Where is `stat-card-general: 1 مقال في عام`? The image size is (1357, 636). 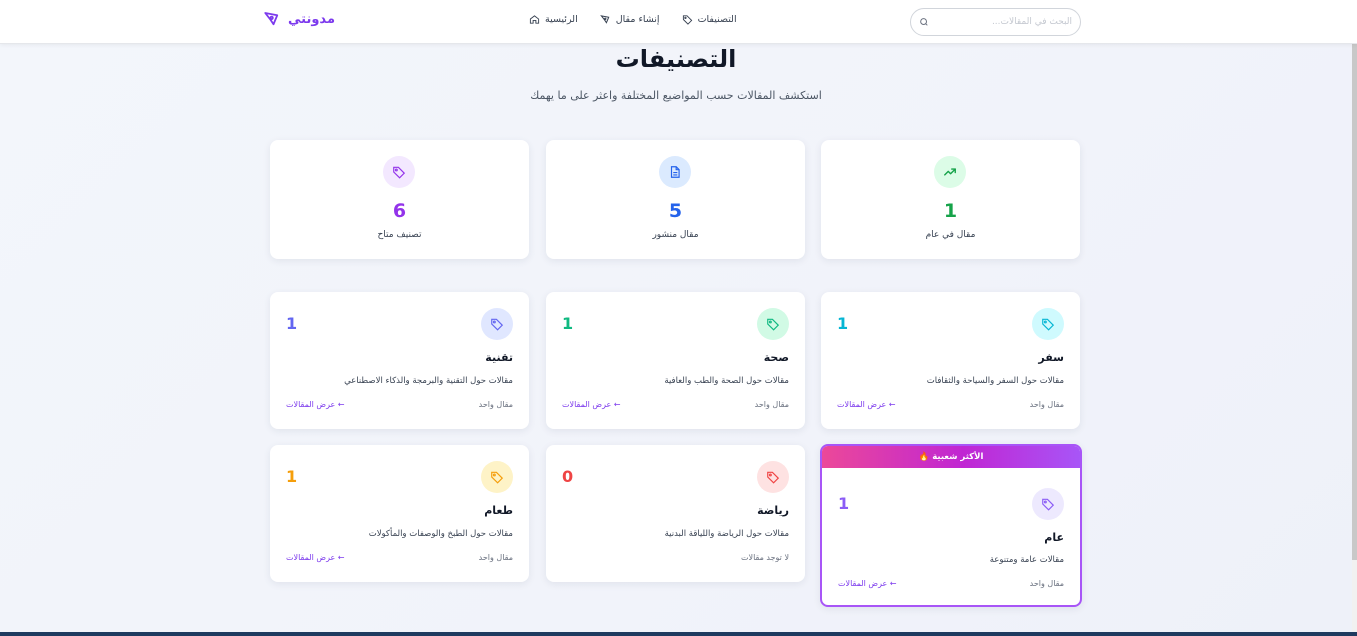
stat-card-general: 1 مقال في عام is located at coordinates (950, 199).